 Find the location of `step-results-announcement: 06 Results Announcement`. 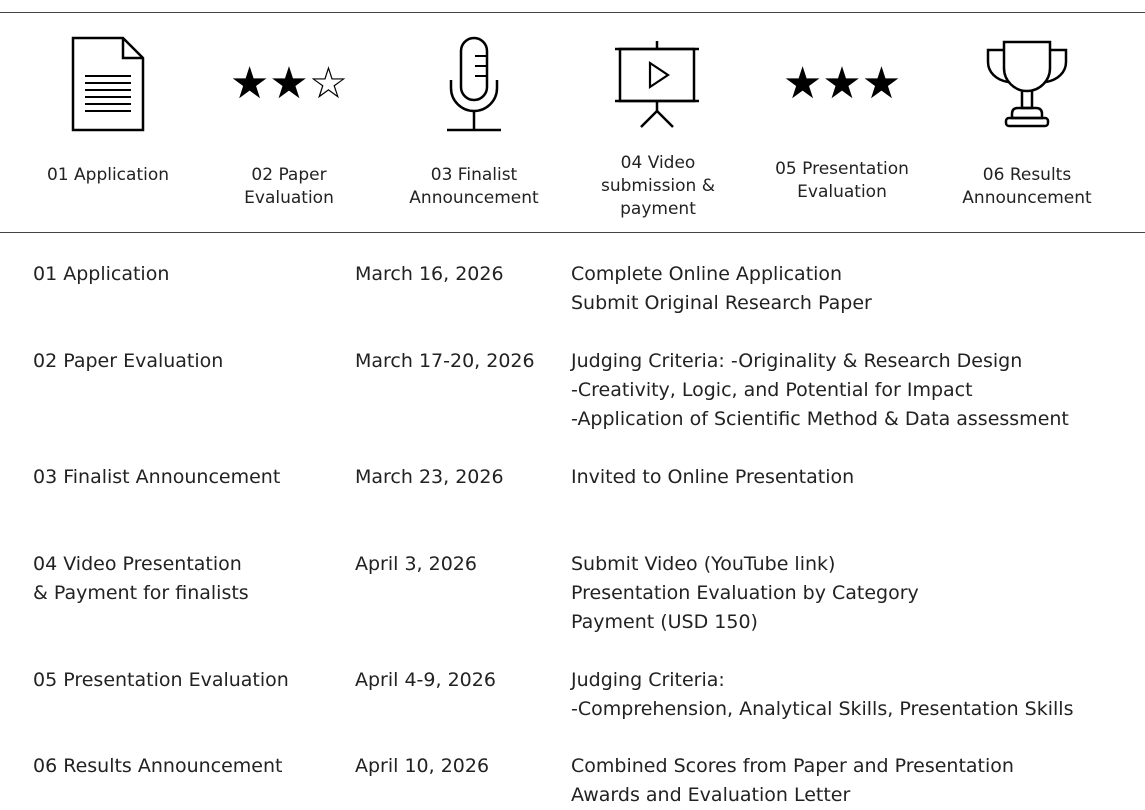

step-results-announcement: 06 Results Announcement is located at coordinates (1027, 120).